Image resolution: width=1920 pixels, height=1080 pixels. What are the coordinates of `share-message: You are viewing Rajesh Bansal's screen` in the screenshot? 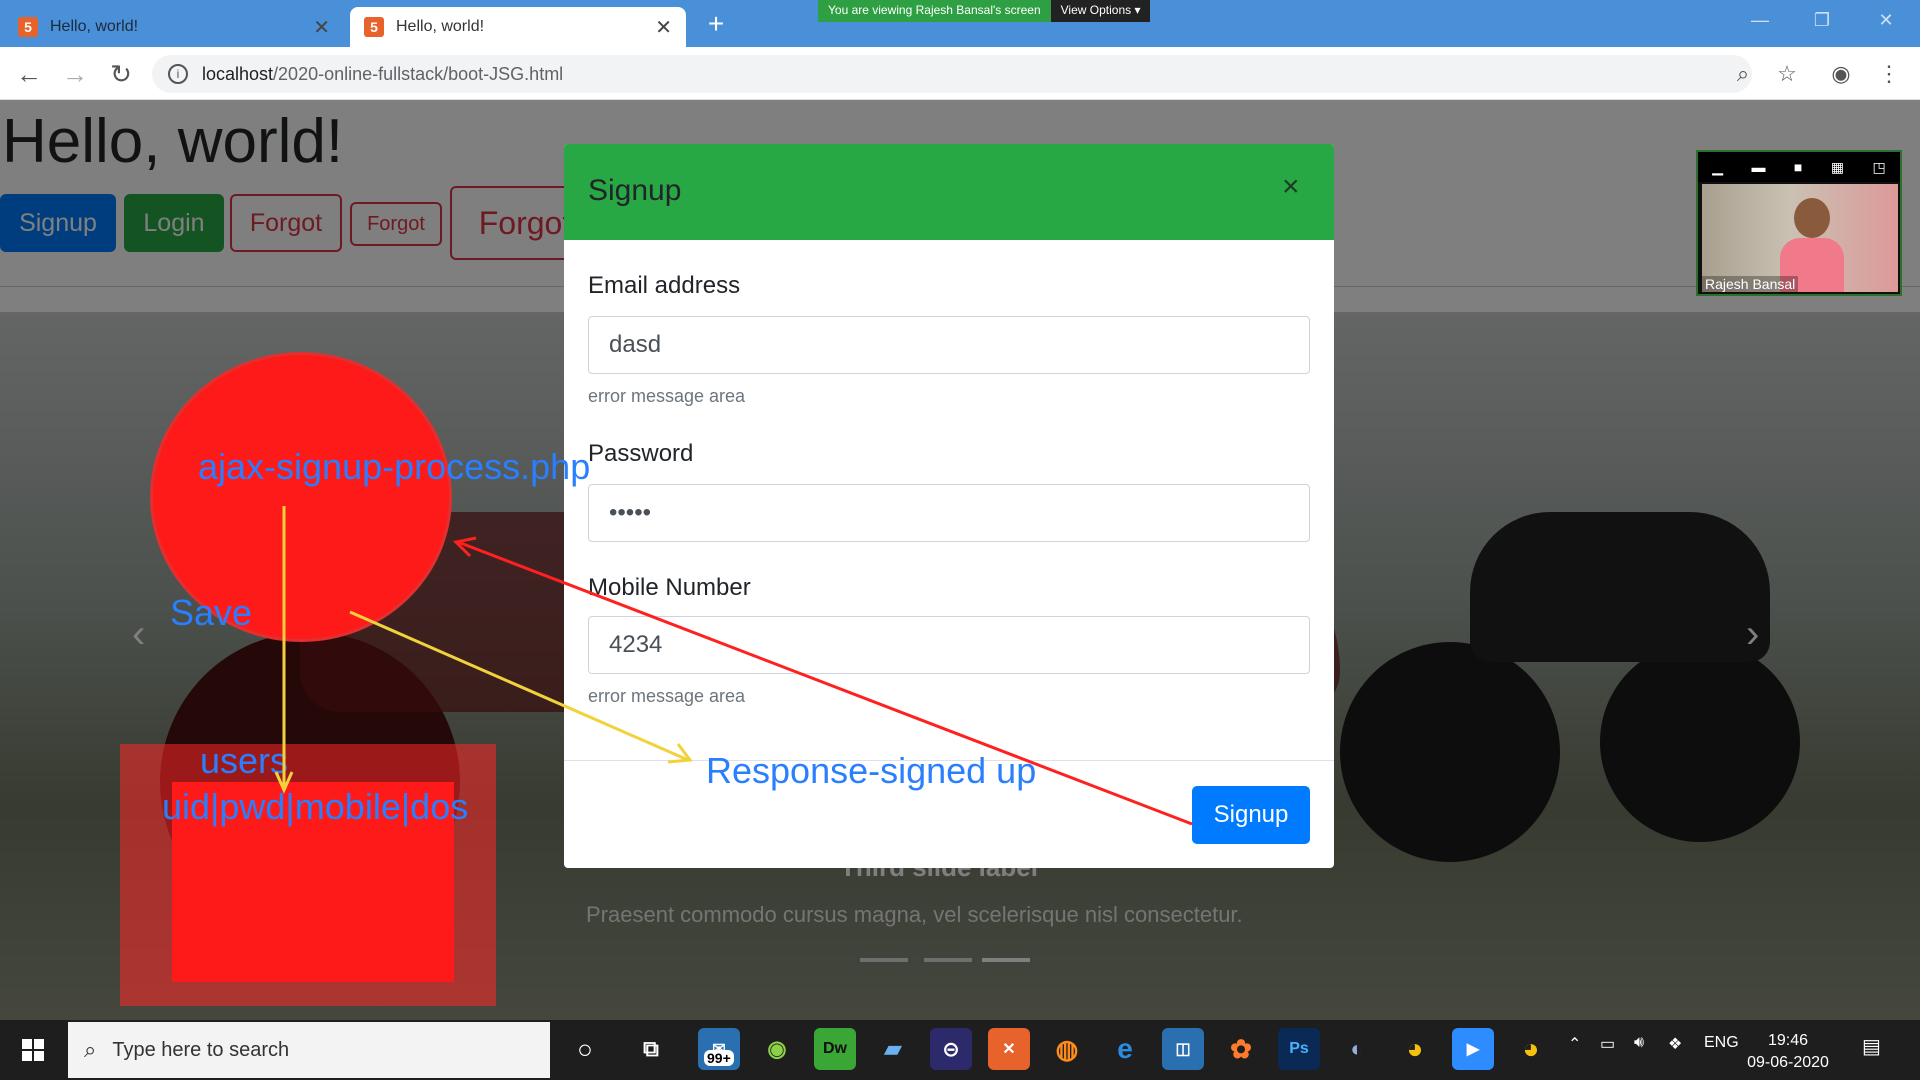 It's located at (934, 11).